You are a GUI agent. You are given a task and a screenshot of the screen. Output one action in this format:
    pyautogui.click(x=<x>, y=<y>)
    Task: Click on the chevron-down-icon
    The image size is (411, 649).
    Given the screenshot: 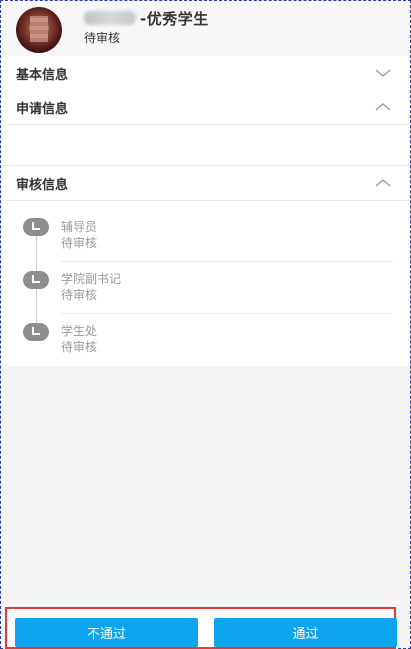 What is the action you would take?
    pyautogui.click(x=383, y=73)
    